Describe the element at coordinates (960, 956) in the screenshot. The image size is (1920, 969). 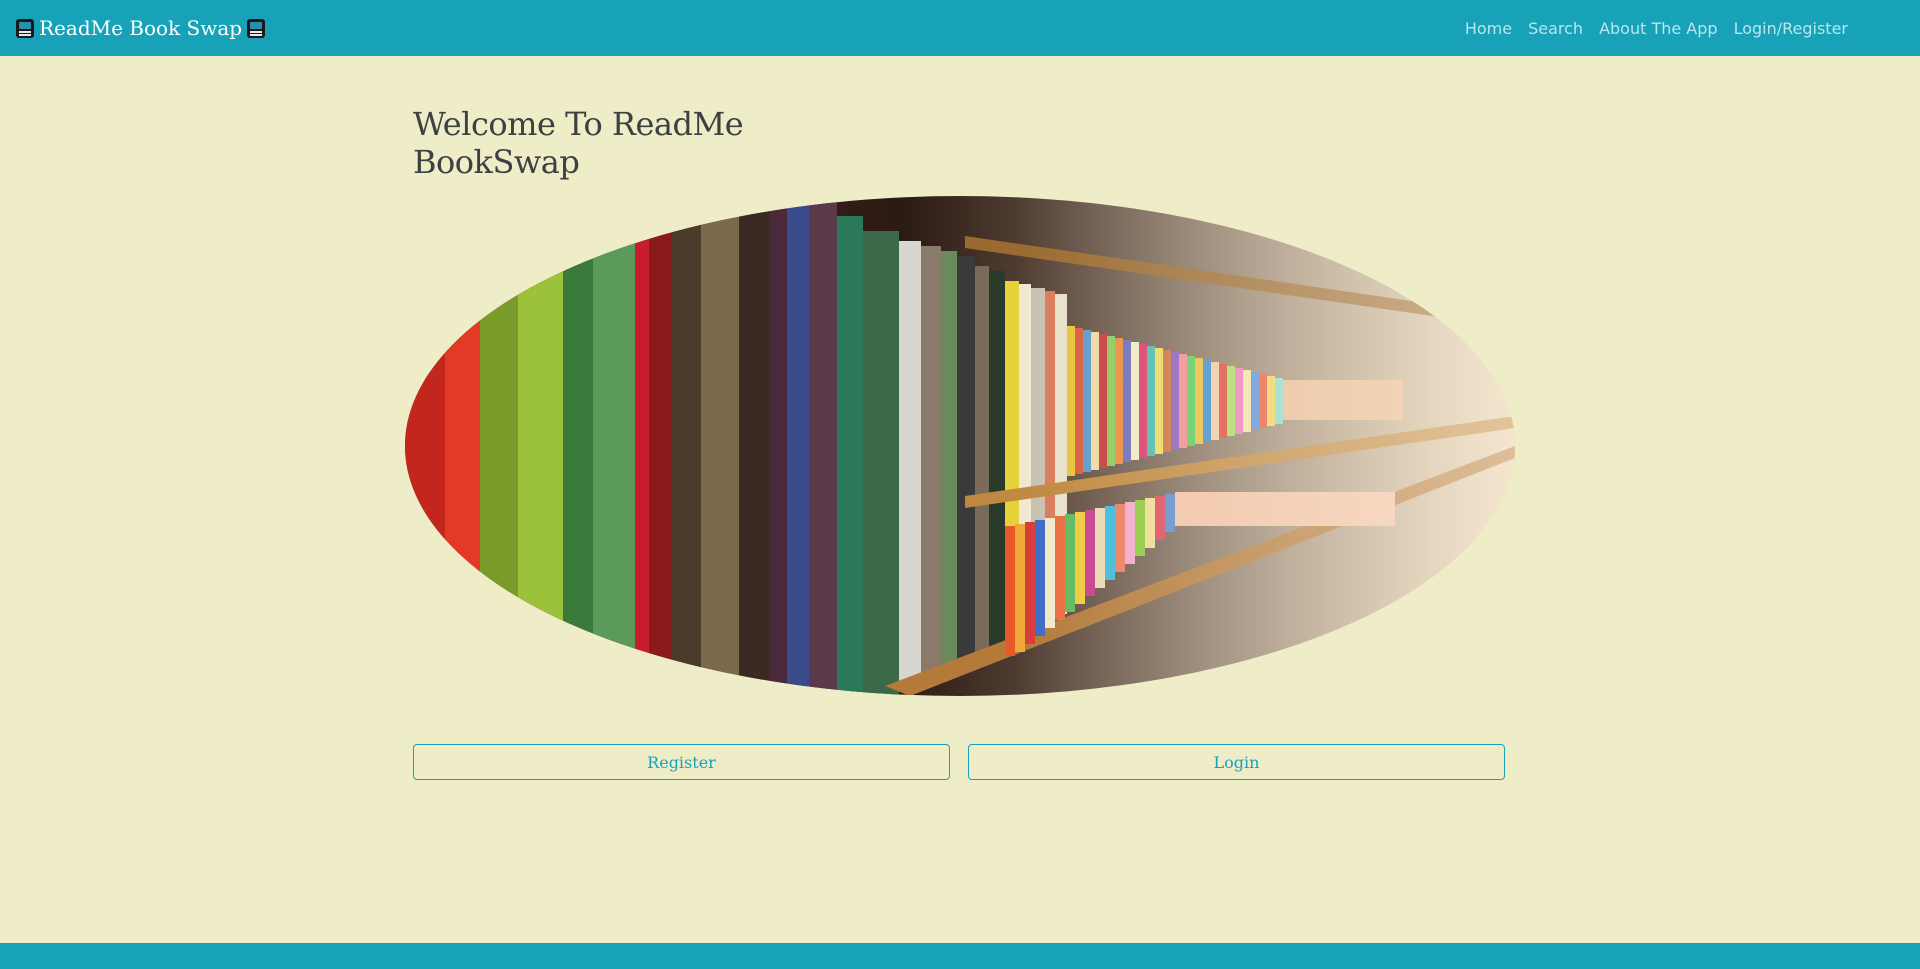
I see `footer` at that location.